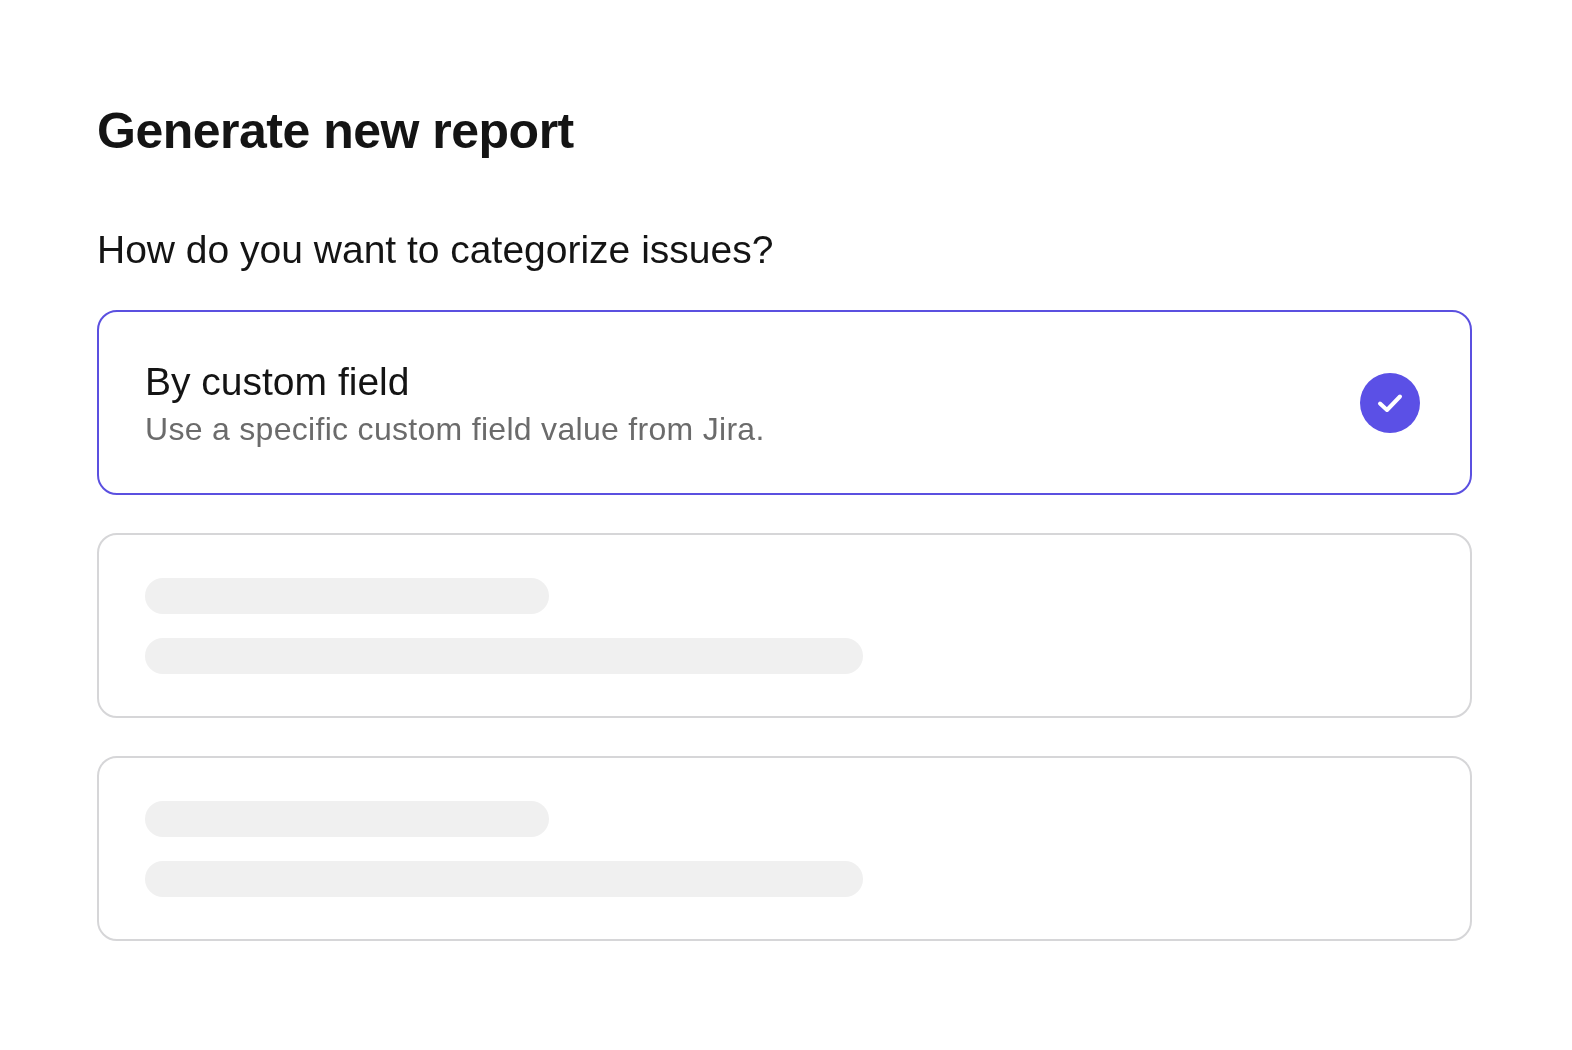 The height and width of the screenshot is (1050, 1572). I want to click on check-icon, so click(1390, 402).